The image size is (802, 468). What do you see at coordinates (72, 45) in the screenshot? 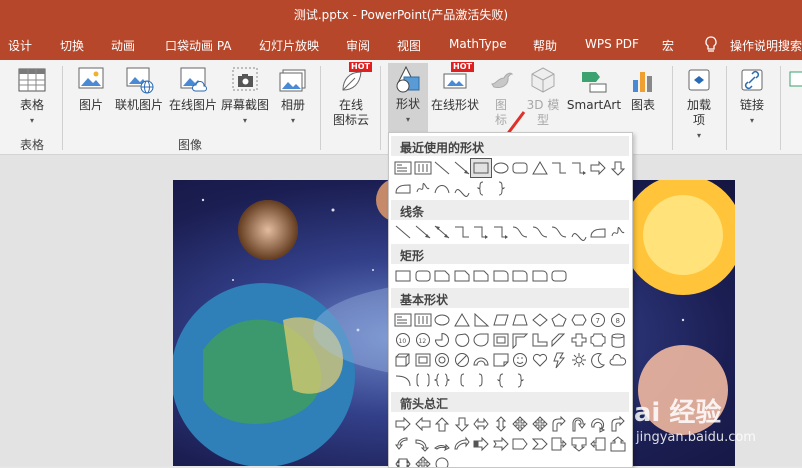
I see `tab-transitions: 切换` at bounding box center [72, 45].